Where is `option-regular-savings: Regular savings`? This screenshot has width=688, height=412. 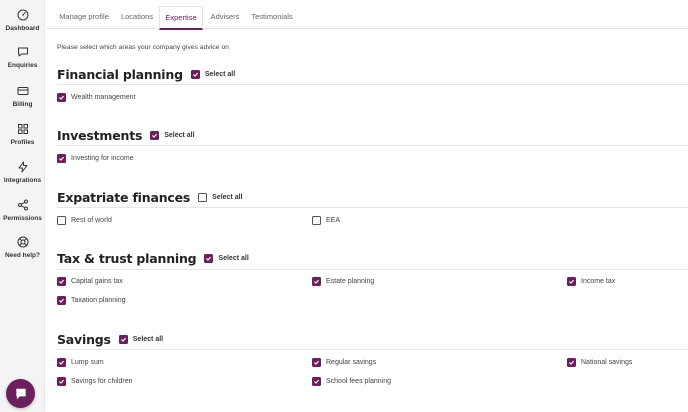 option-regular-savings: Regular savings is located at coordinates (344, 362).